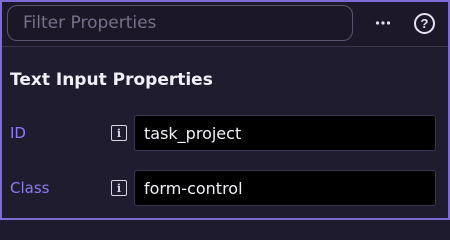  I want to click on property-label-id: ID, so click(18, 133).